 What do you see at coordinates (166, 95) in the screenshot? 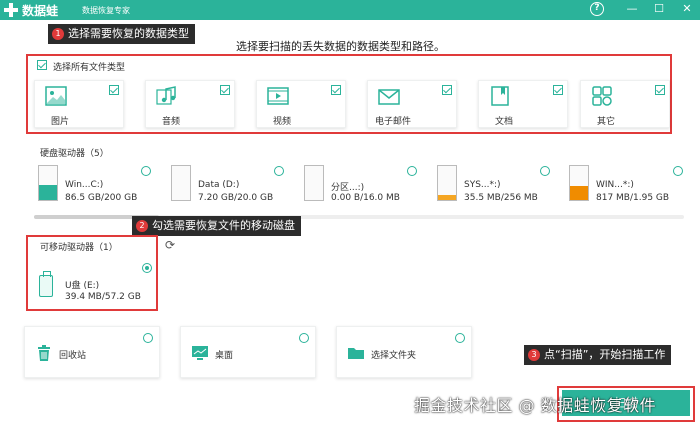
I see `audio-icon` at bounding box center [166, 95].